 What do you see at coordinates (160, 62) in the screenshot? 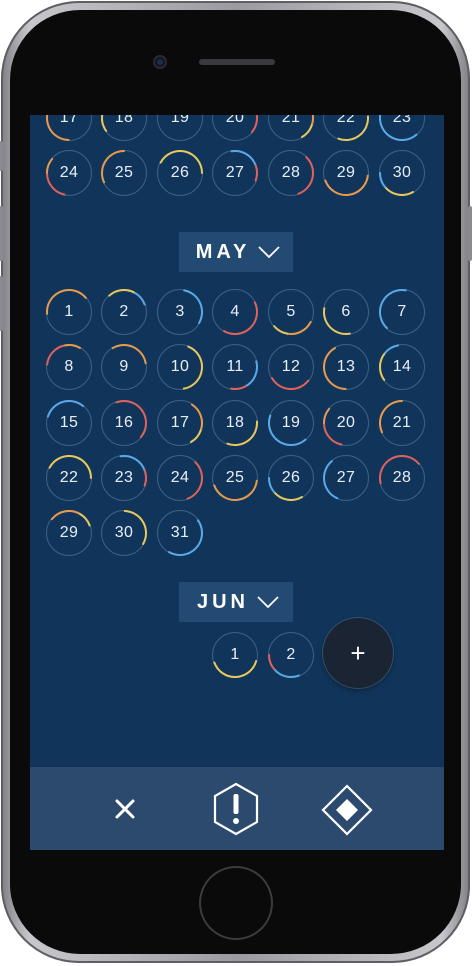
I see `front-camera` at bounding box center [160, 62].